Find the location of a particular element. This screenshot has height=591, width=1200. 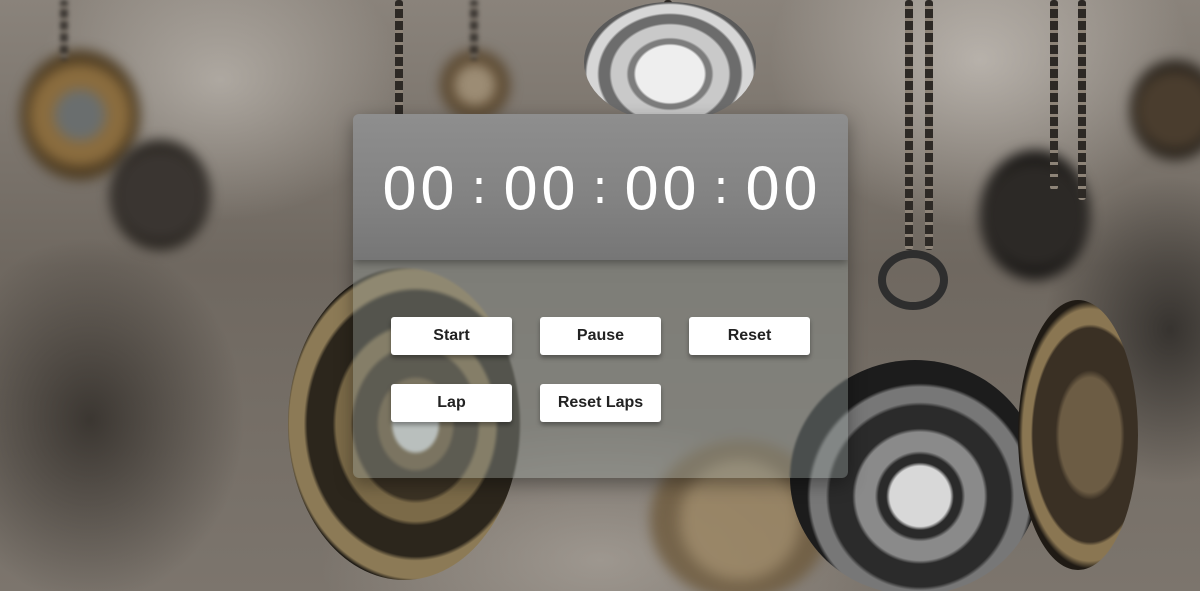

hours-value: 00 is located at coordinates (419, 189).